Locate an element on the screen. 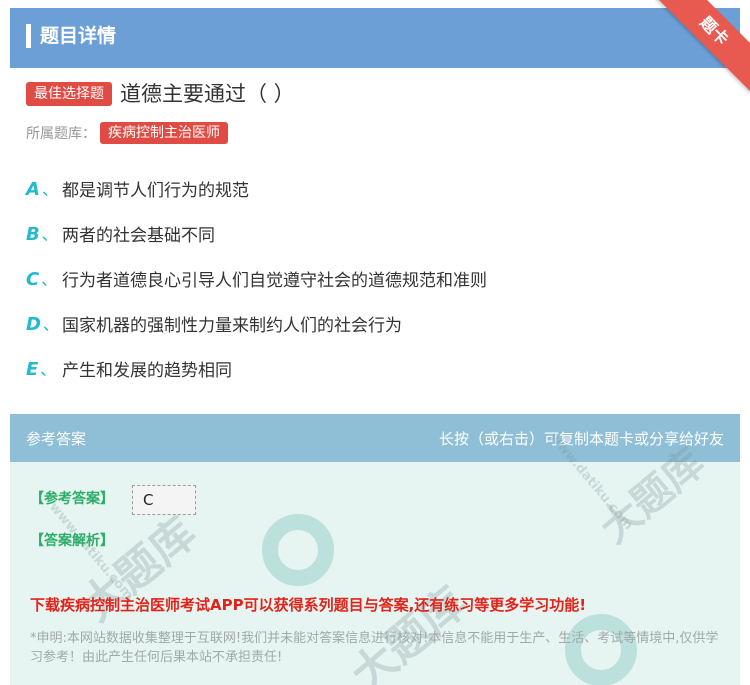 The image size is (750, 685). app-download-link: 下载疾病控制主治医师考试APP可以获得系列题目与答案,还有练习等更多学习功能! is located at coordinates (308, 604).